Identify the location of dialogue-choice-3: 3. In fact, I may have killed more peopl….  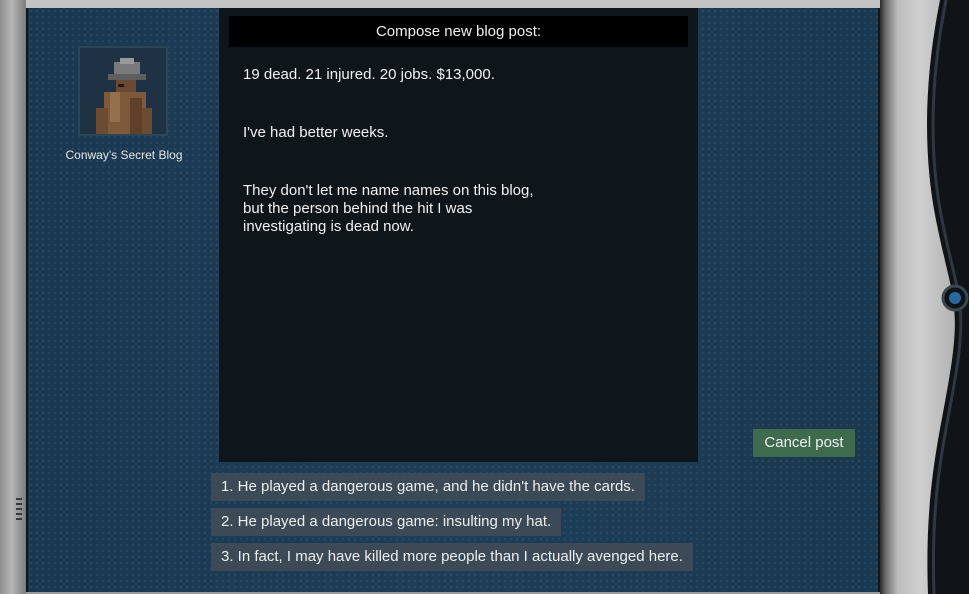
(452, 557).